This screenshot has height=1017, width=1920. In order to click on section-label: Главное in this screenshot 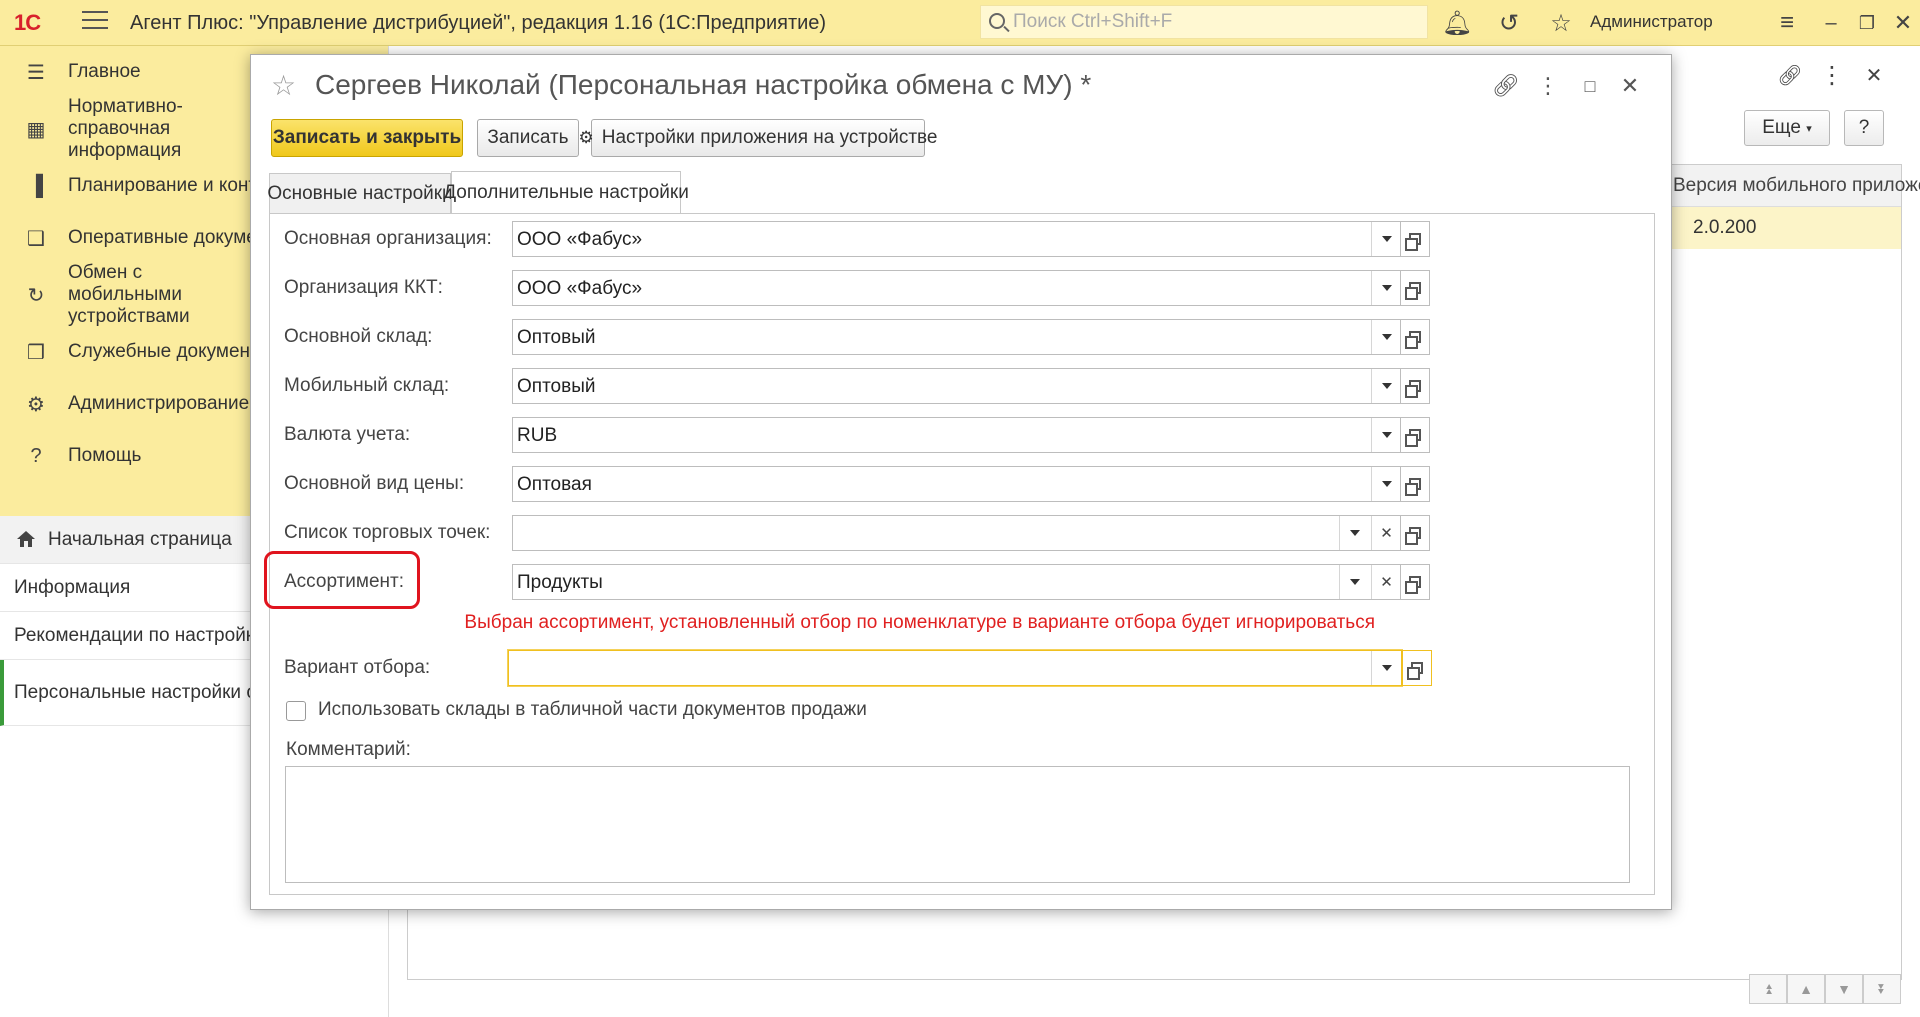, I will do `click(104, 71)`.